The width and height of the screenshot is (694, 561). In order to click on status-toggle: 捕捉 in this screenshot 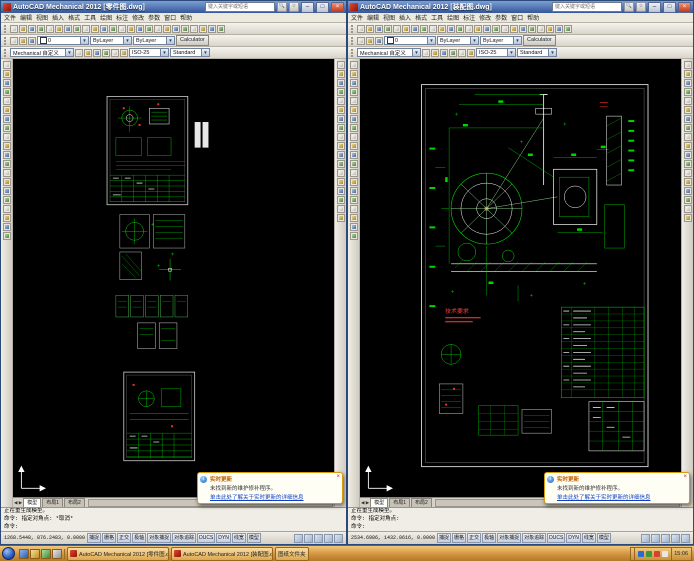, I will do `click(94, 538)`.